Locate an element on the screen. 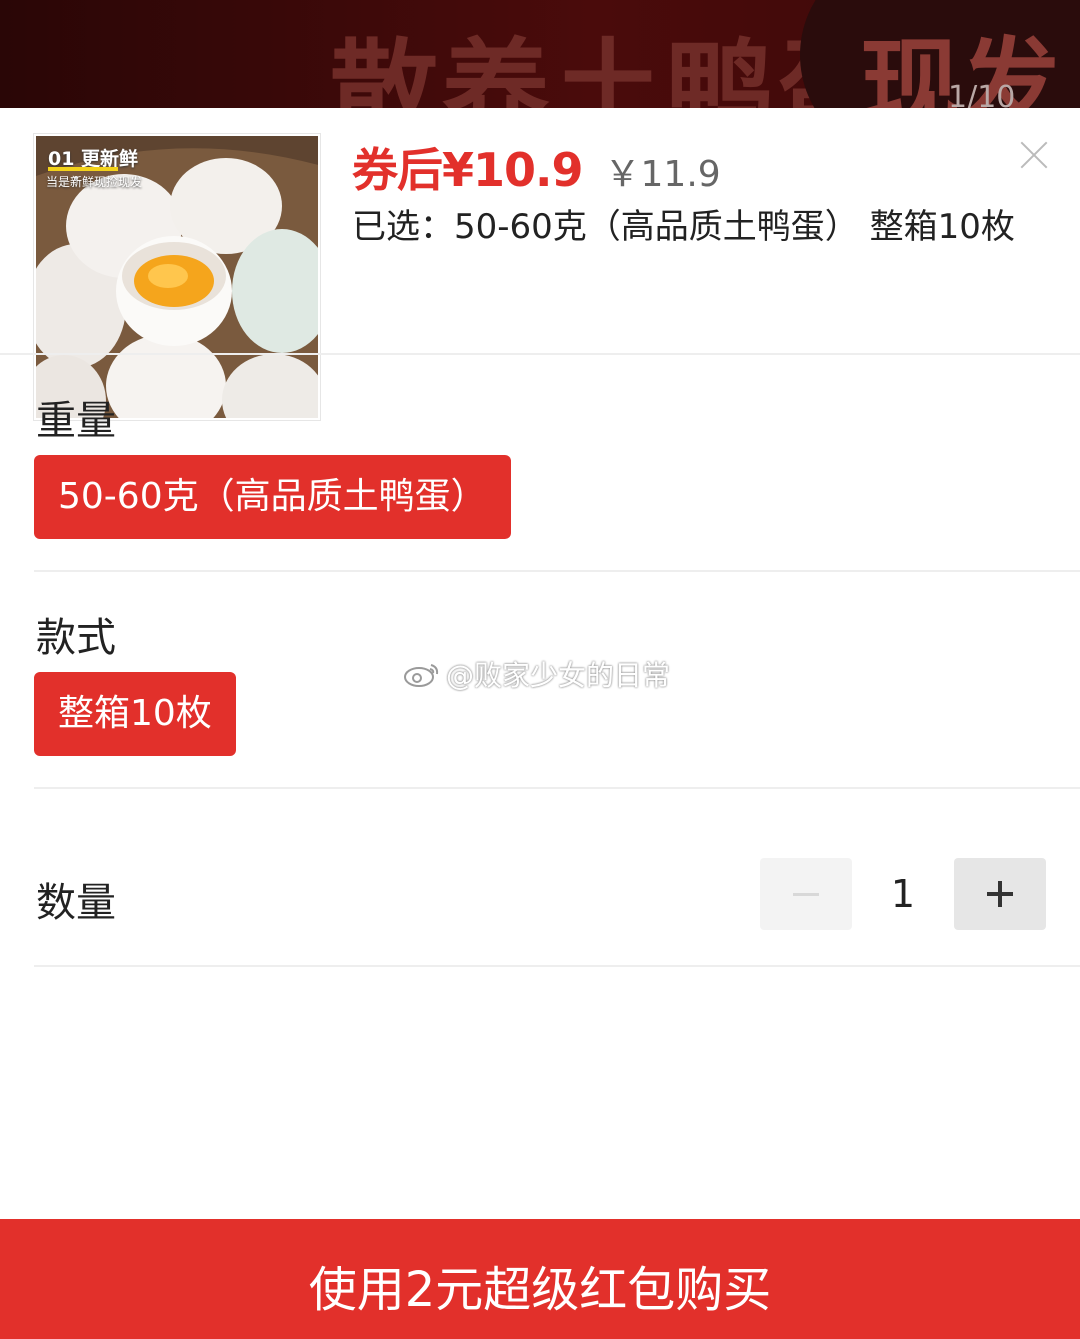 The image size is (1080, 1339). price-row: 券后¥10.9 ￥11.9 is located at coordinates (536, 165).